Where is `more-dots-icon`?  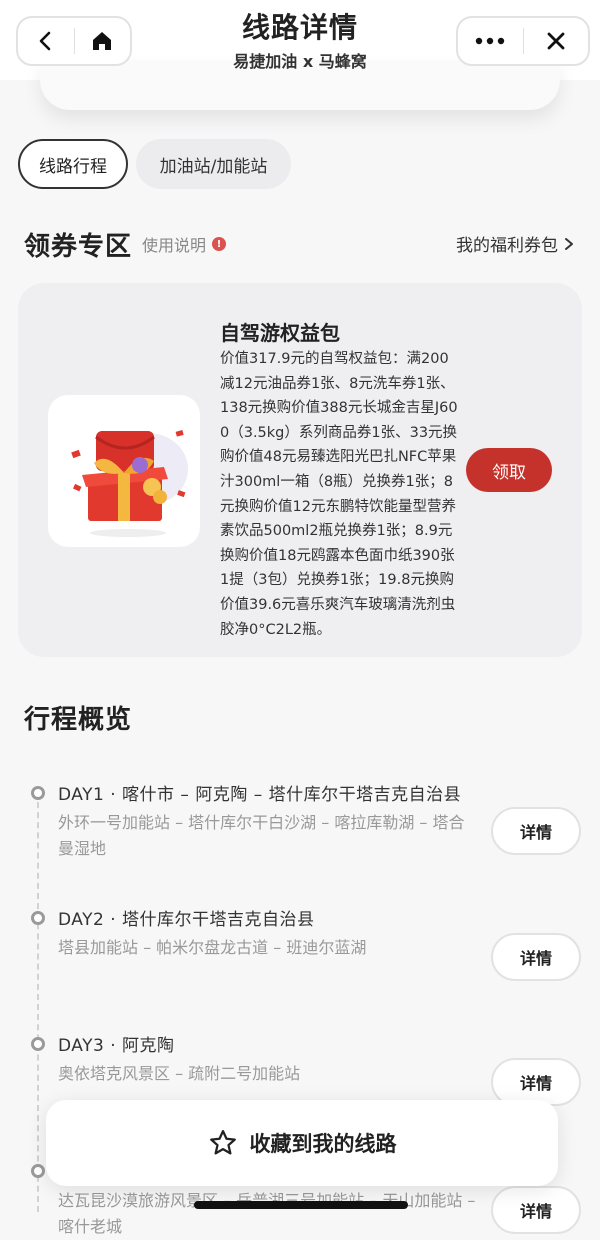 more-dots-icon is located at coordinates (490, 41).